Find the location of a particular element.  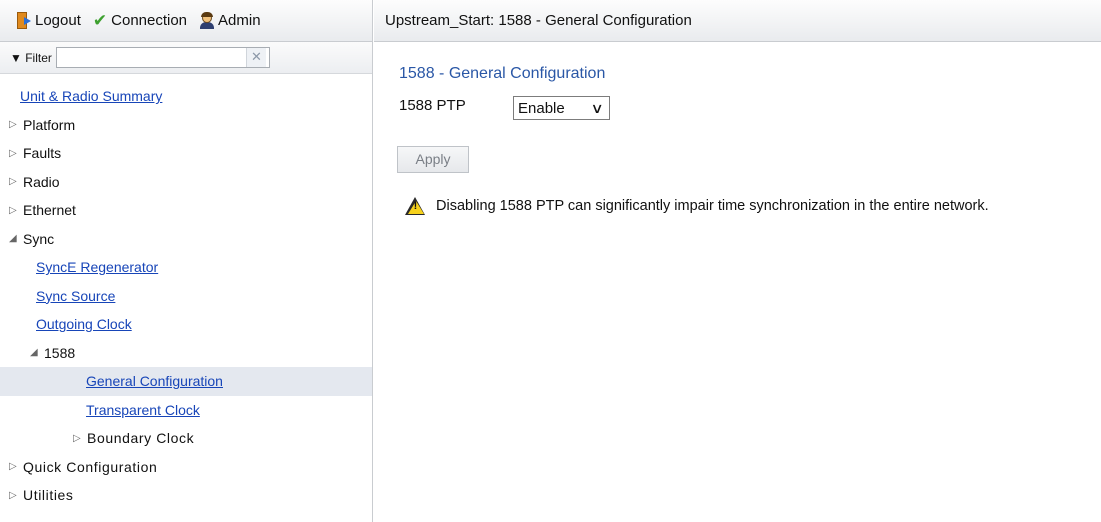

logout-button: Logout is located at coordinates (49, 20).